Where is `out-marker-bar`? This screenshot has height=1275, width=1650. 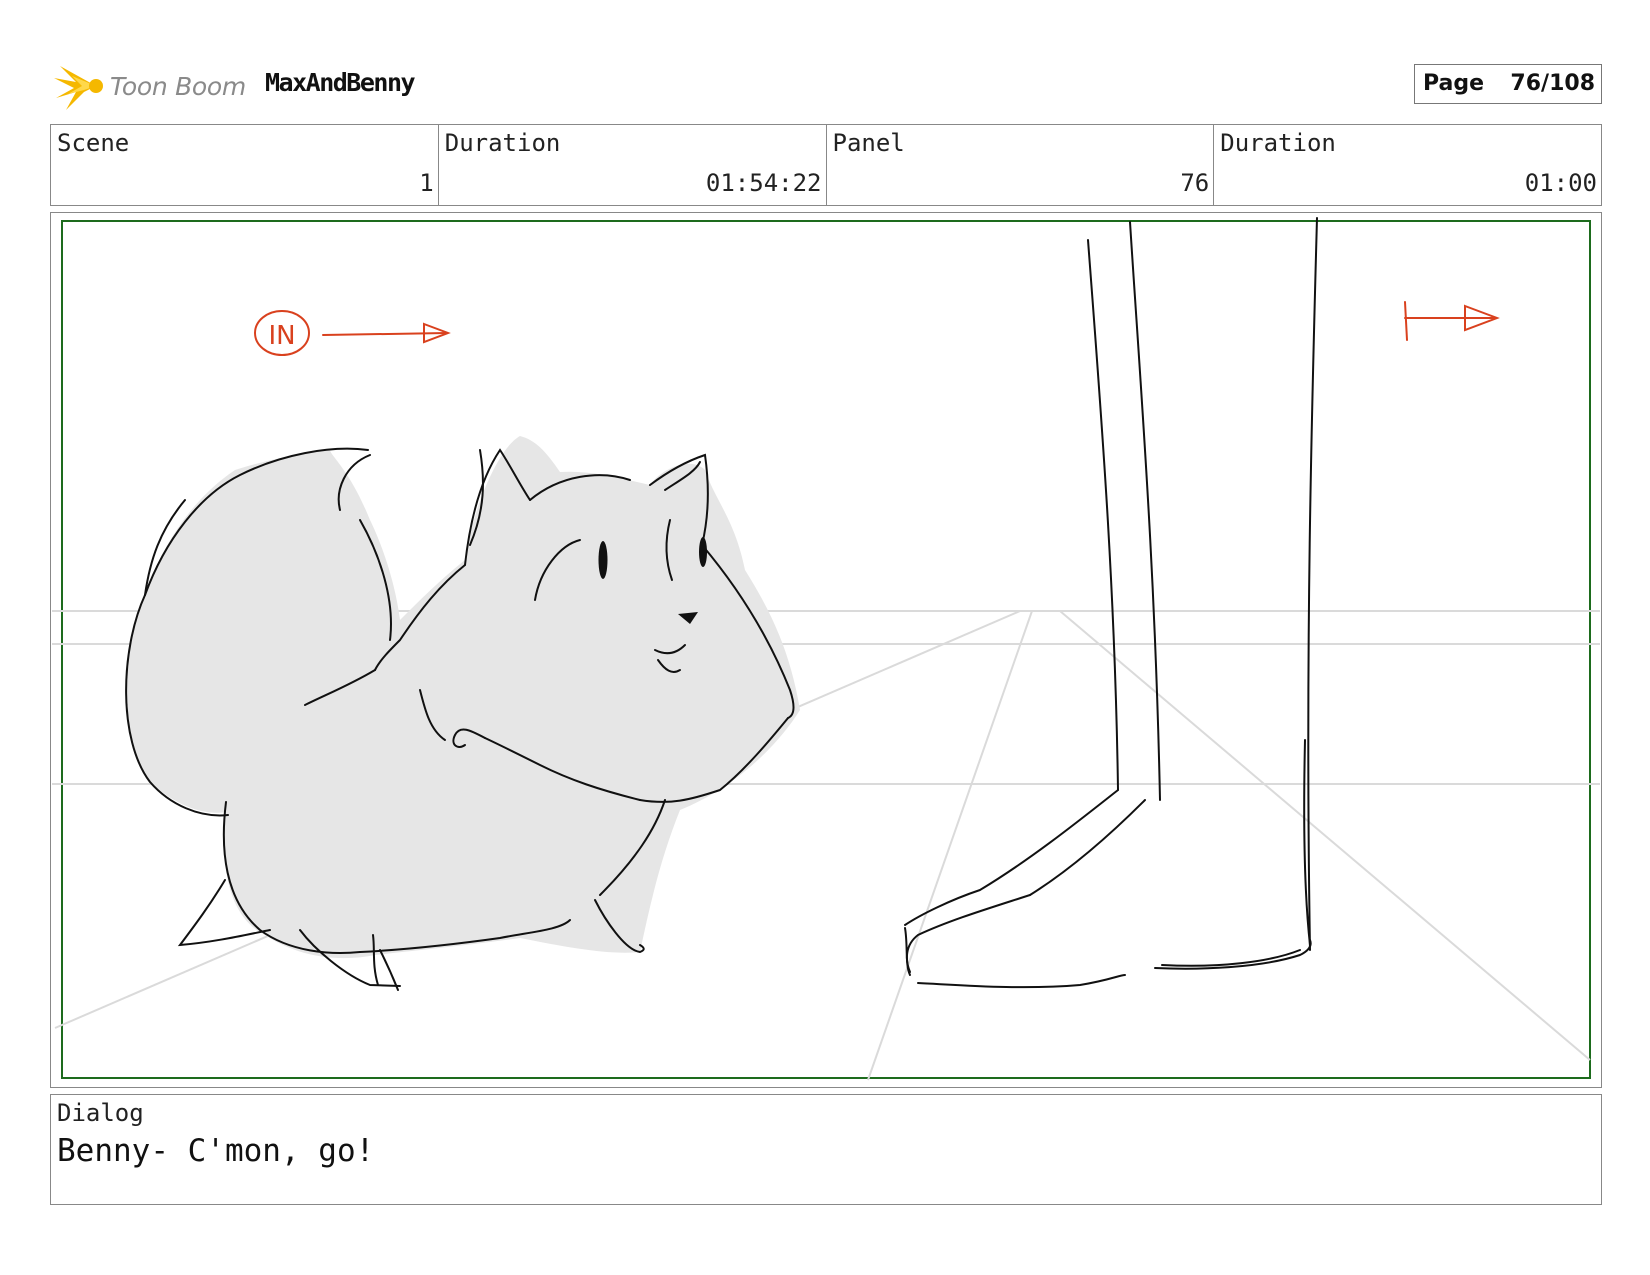 out-marker-bar is located at coordinates (1406, 321).